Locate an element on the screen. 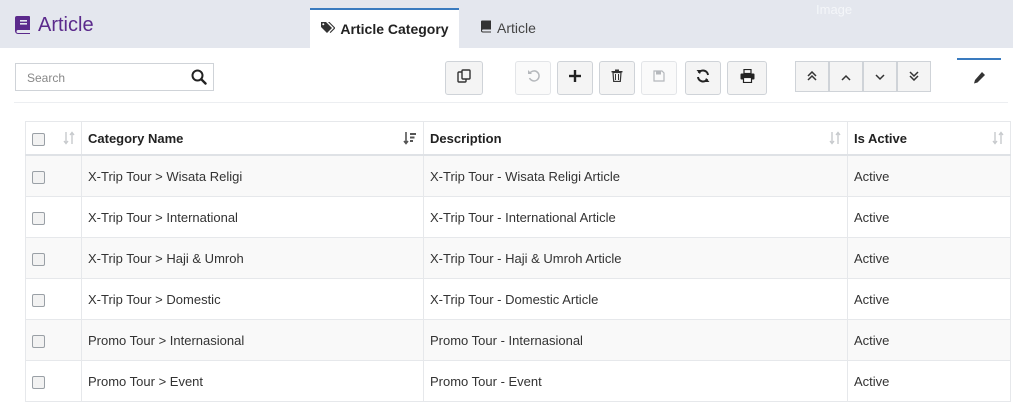 The height and width of the screenshot is (403, 1013). page-title: Article is located at coordinates (54, 25).